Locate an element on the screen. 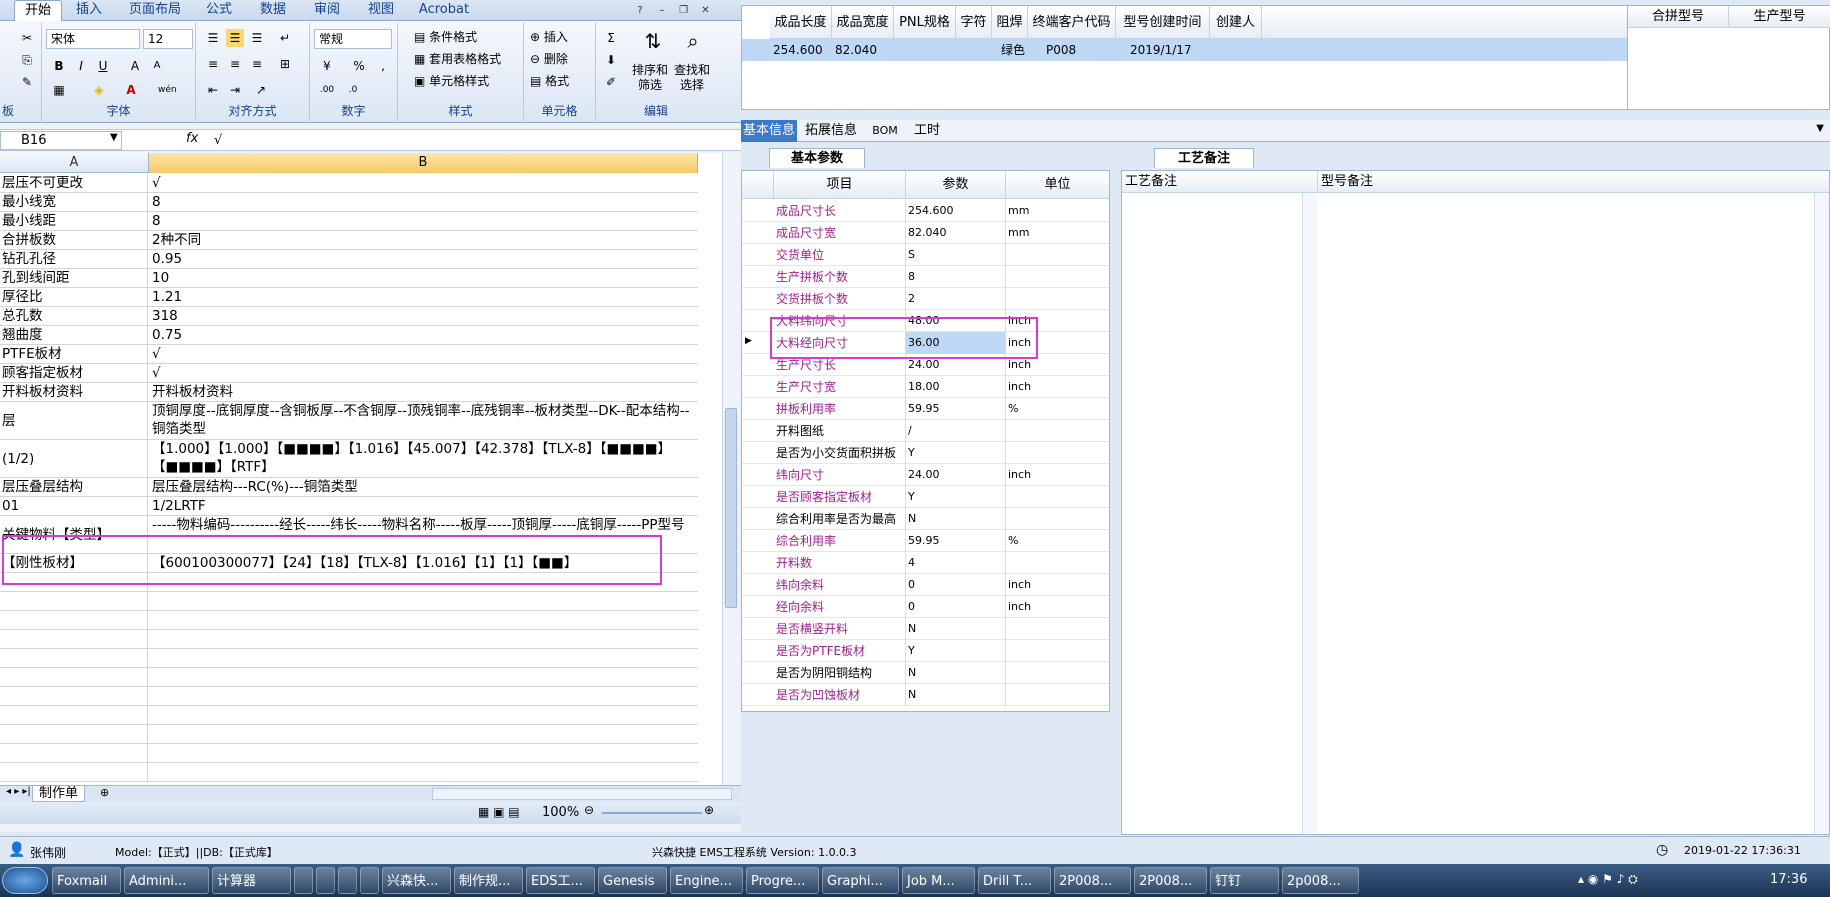 The height and width of the screenshot is (897, 1830). copy-icon: ⎘ is located at coordinates (27, 60).